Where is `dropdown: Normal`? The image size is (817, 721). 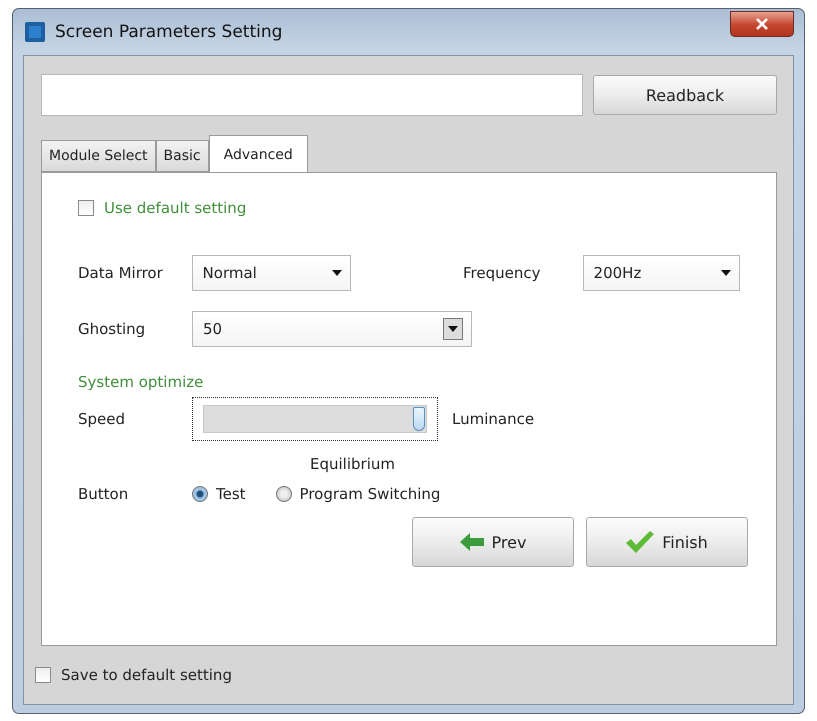 dropdown: Normal is located at coordinates (271, 273).